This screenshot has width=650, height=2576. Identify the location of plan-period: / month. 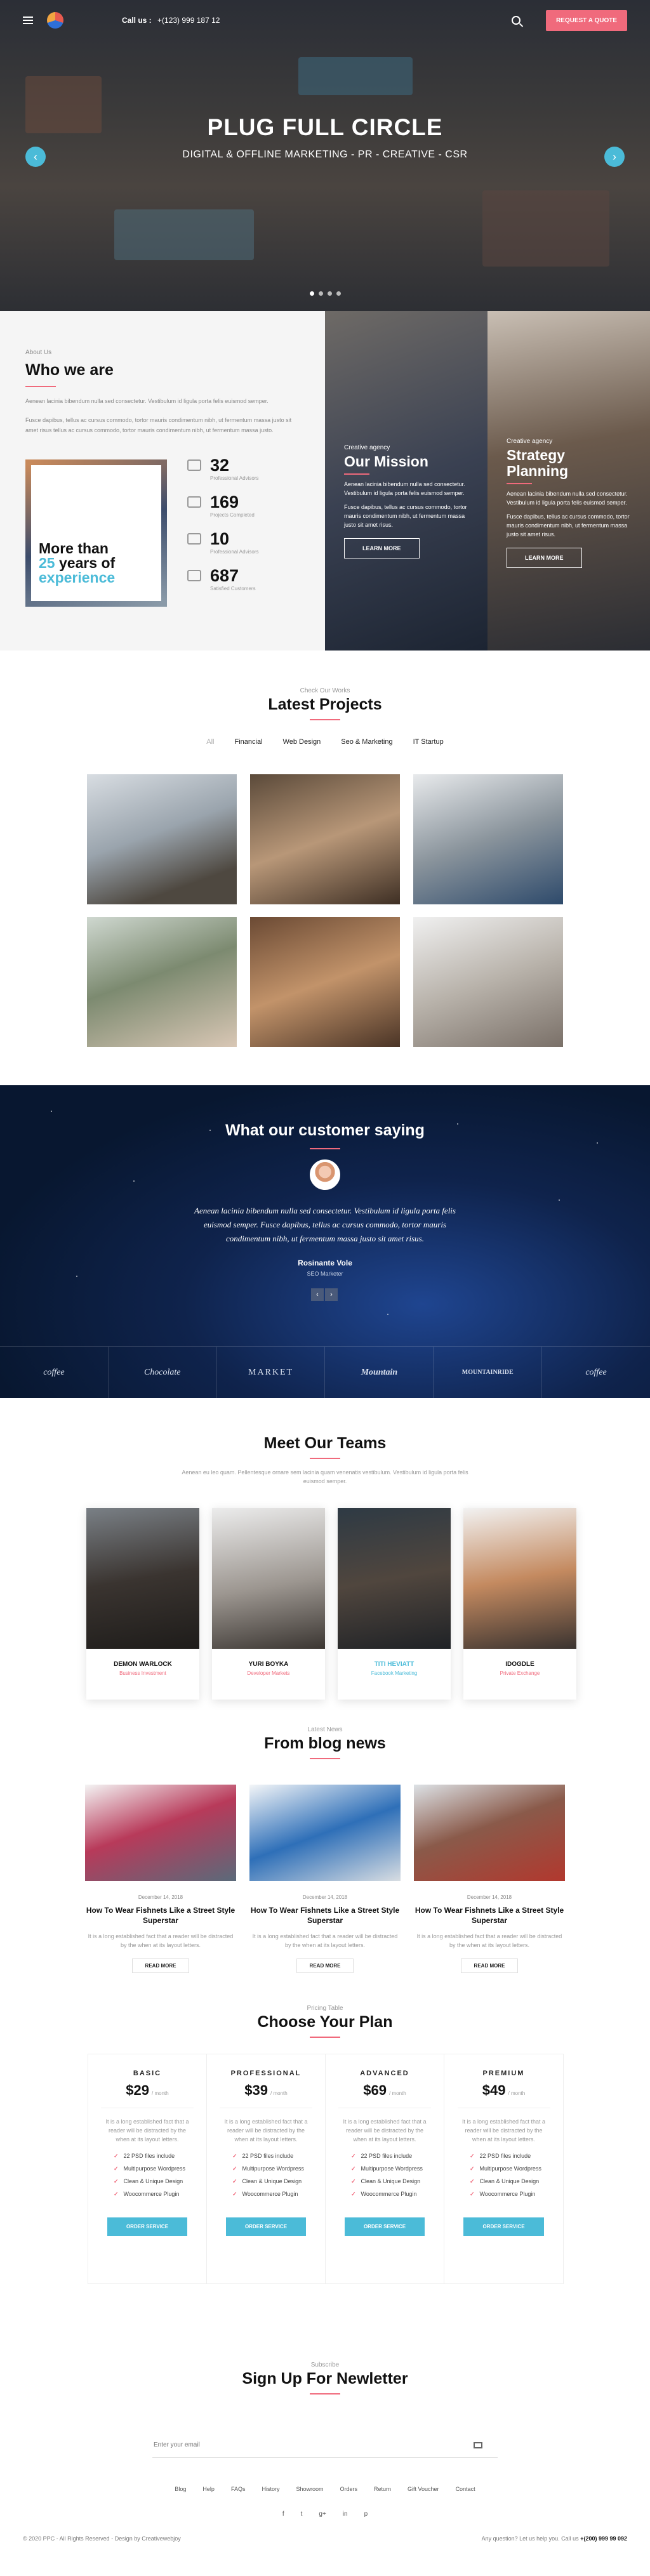
(398, 2093).